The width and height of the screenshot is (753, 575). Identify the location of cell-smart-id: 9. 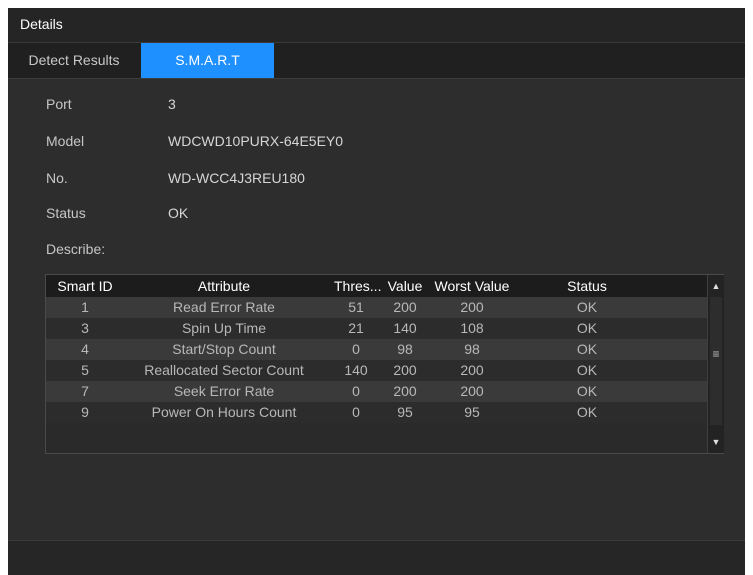
(85, 412).